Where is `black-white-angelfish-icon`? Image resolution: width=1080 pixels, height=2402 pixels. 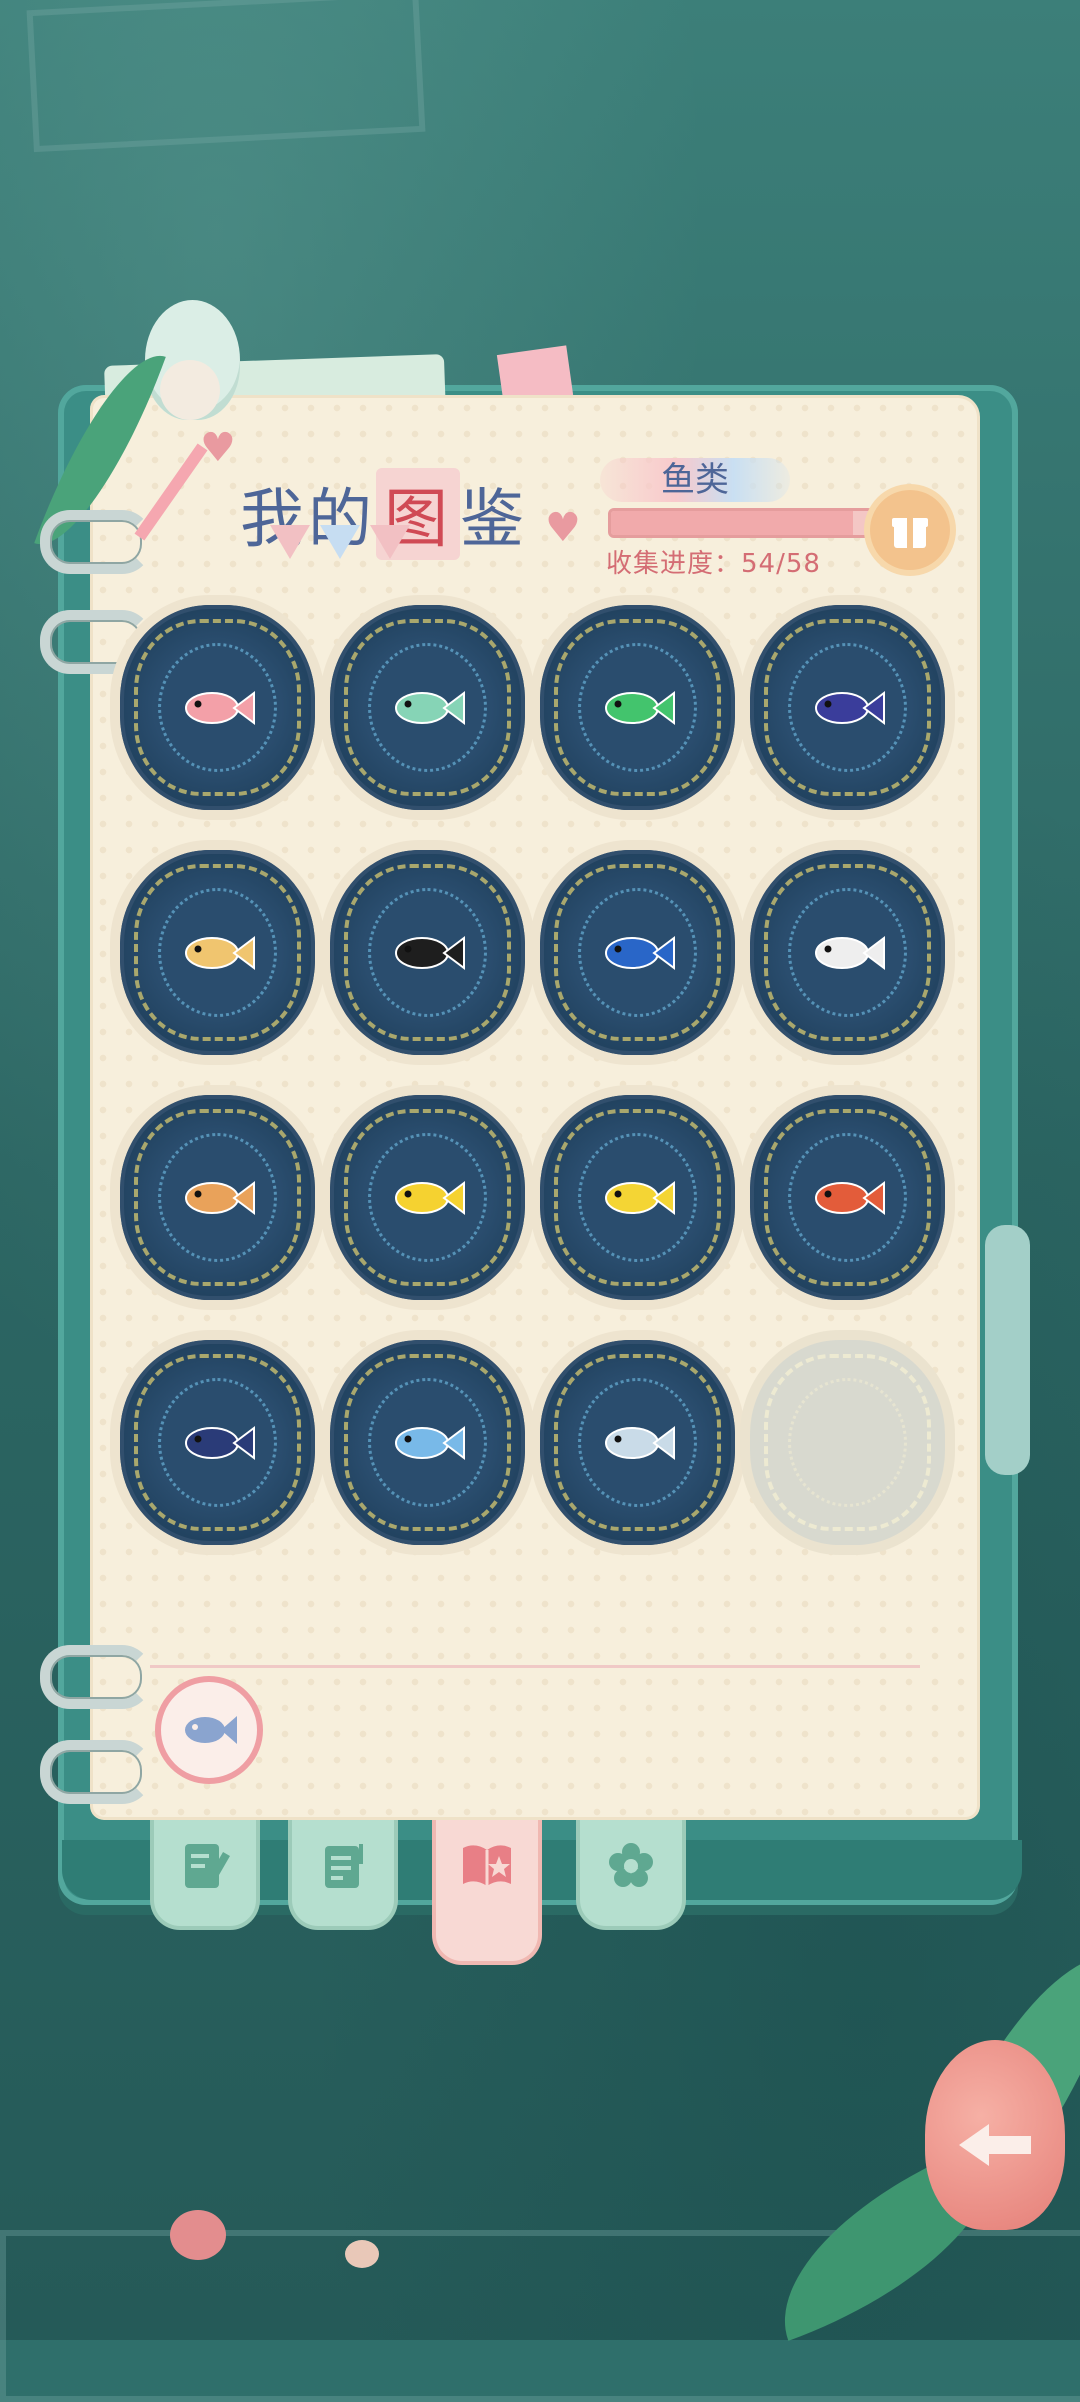 black-white-angelfish-icon is located at coordinates (849, 952).